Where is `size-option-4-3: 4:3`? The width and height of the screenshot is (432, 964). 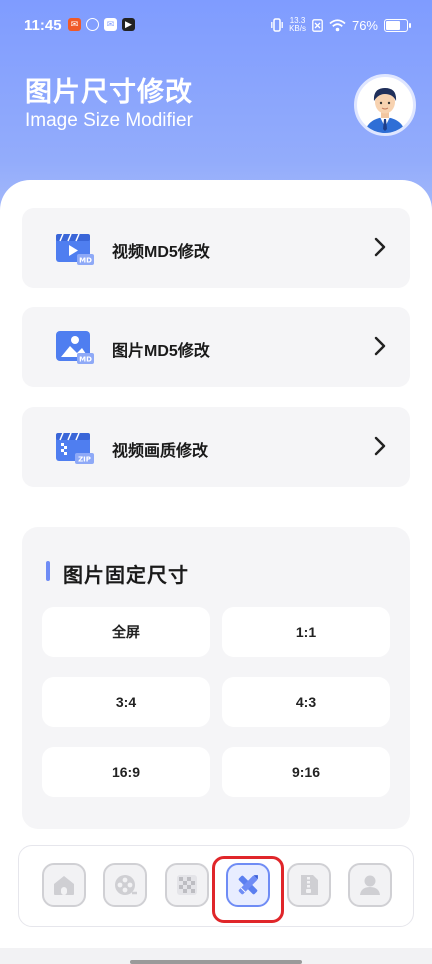 size-option-4-3: 4:3 is located at coordinates (306, 702).